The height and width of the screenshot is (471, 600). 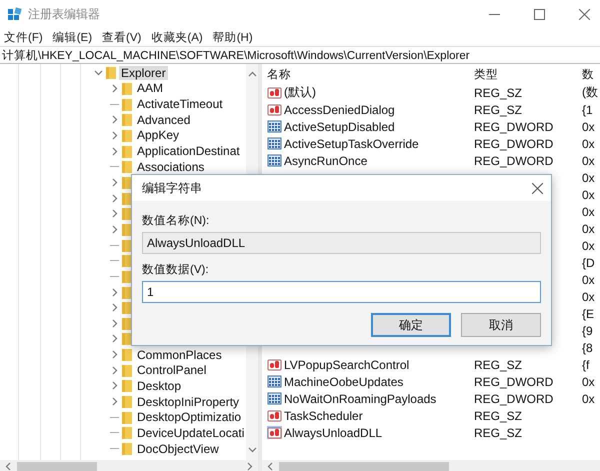 I want to click on tree-item: Explorer, so click(x=143, y=73).